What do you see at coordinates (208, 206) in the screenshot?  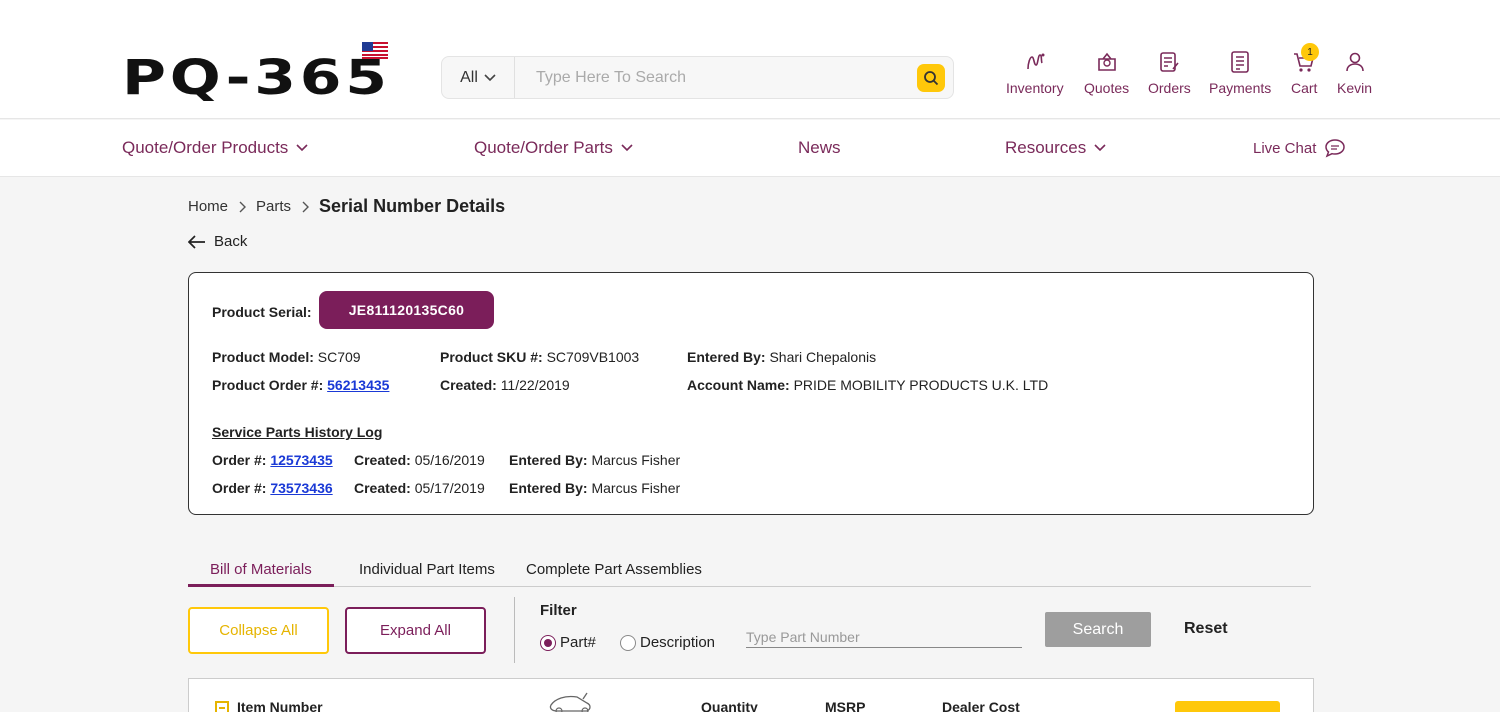 I see `breadcrumb-home: Home` at bounding box center [208, 206].